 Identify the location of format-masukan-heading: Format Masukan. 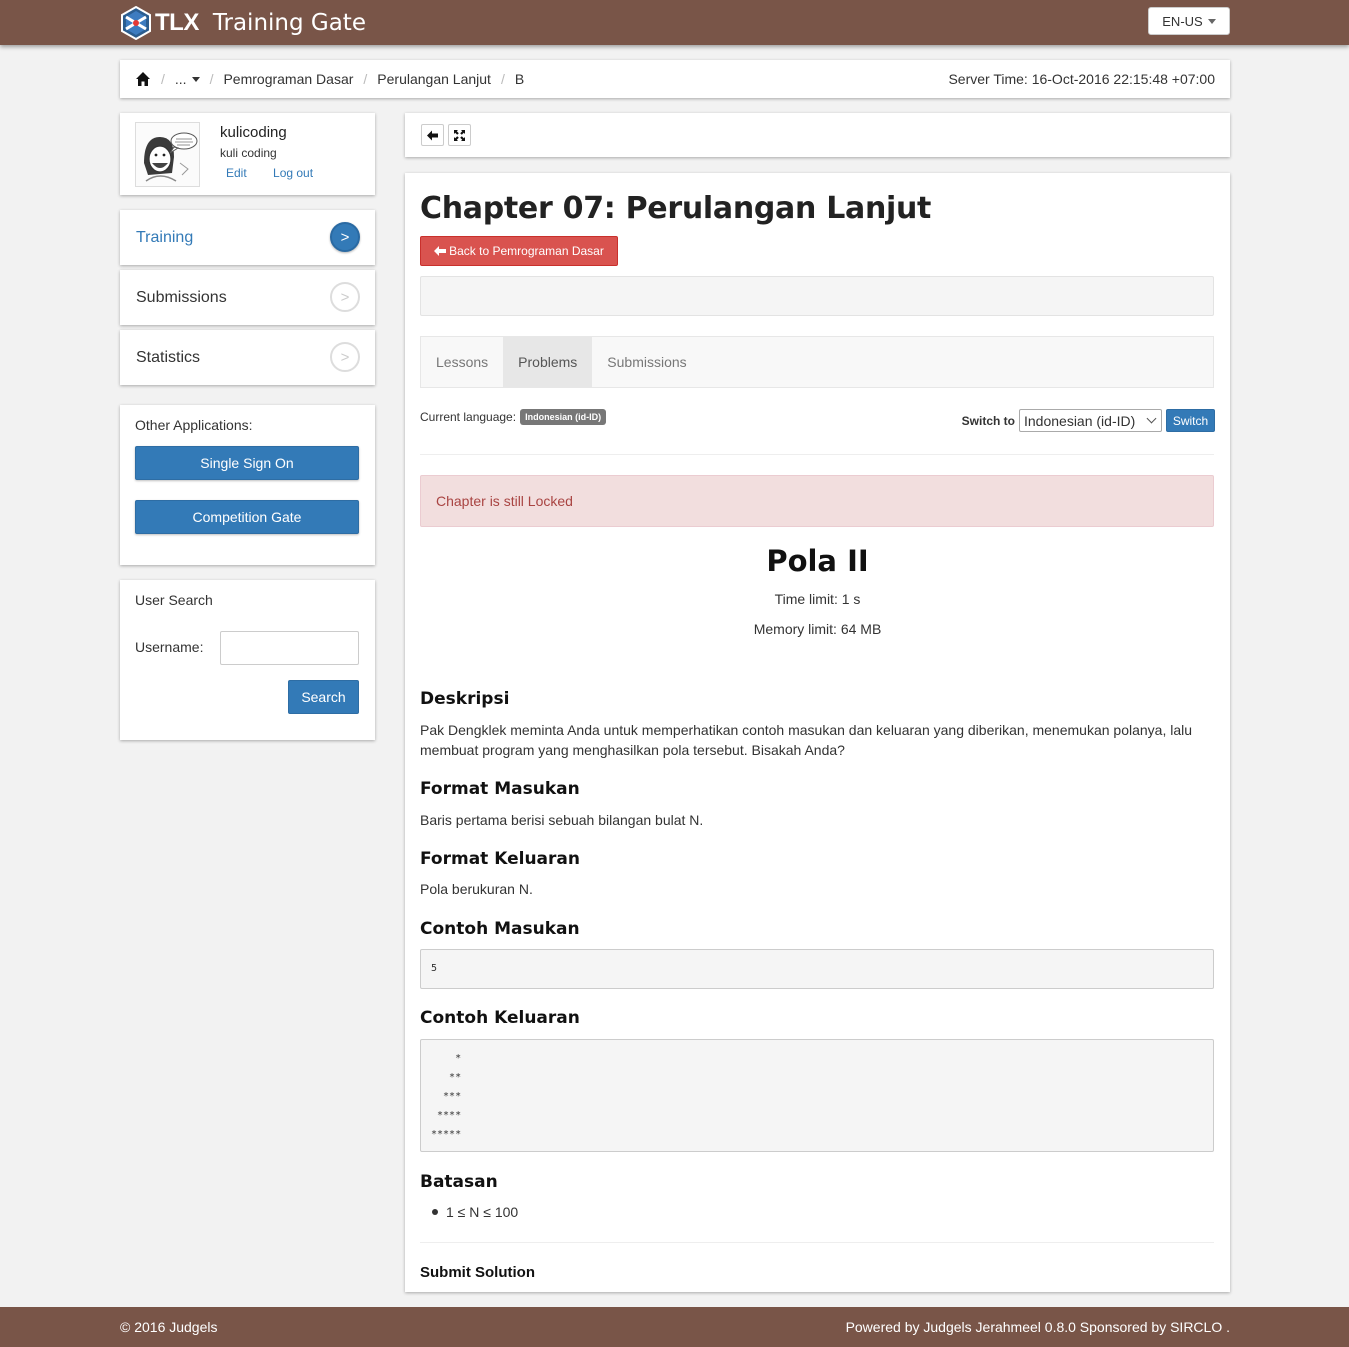
(500, 789).